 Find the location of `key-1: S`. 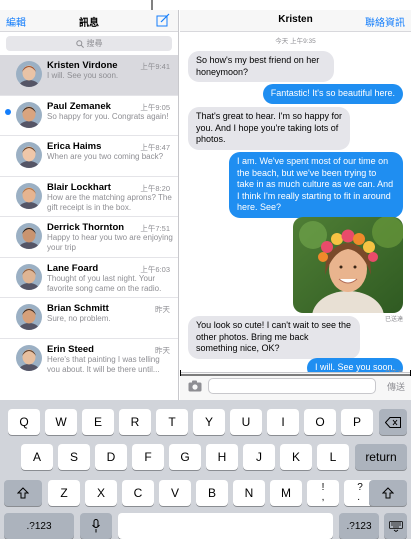

key-1: S is located at coordinates (74, 457).